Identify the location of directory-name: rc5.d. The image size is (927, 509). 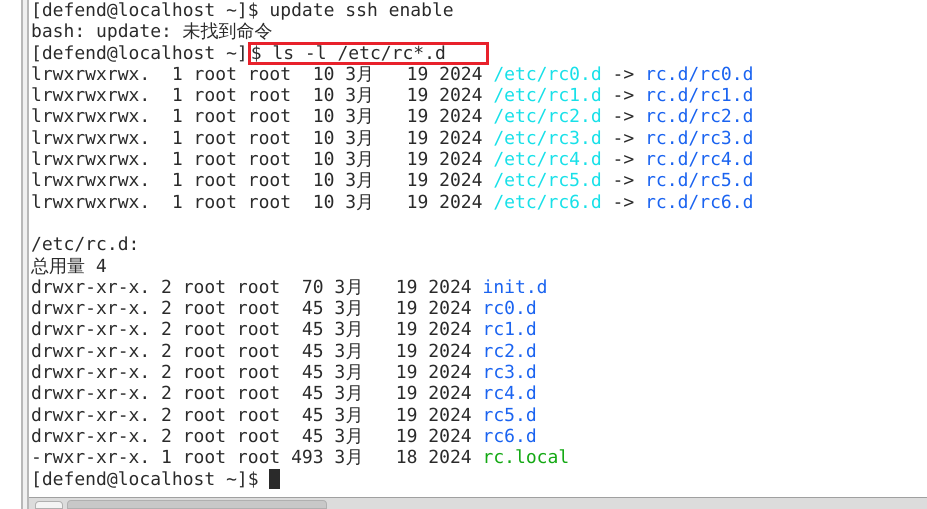
(509, 415).